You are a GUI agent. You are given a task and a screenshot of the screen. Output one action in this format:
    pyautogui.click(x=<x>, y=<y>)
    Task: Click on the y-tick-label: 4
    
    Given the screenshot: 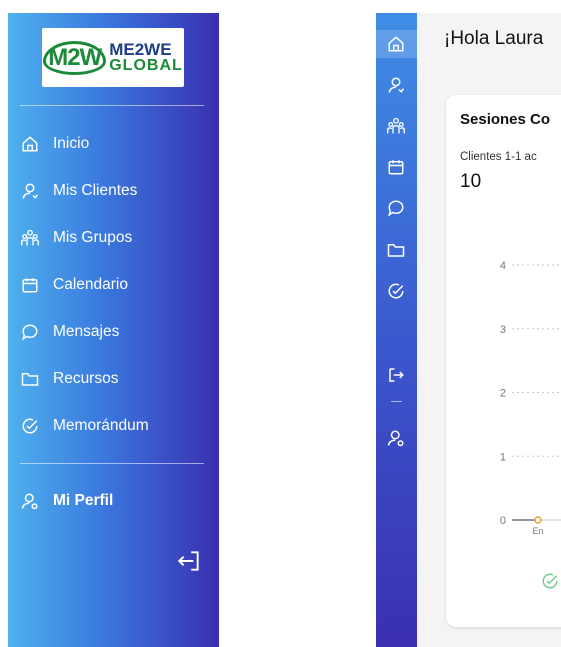 What is the action you would take?
    pyautogui.click(x=503, y=266)
    